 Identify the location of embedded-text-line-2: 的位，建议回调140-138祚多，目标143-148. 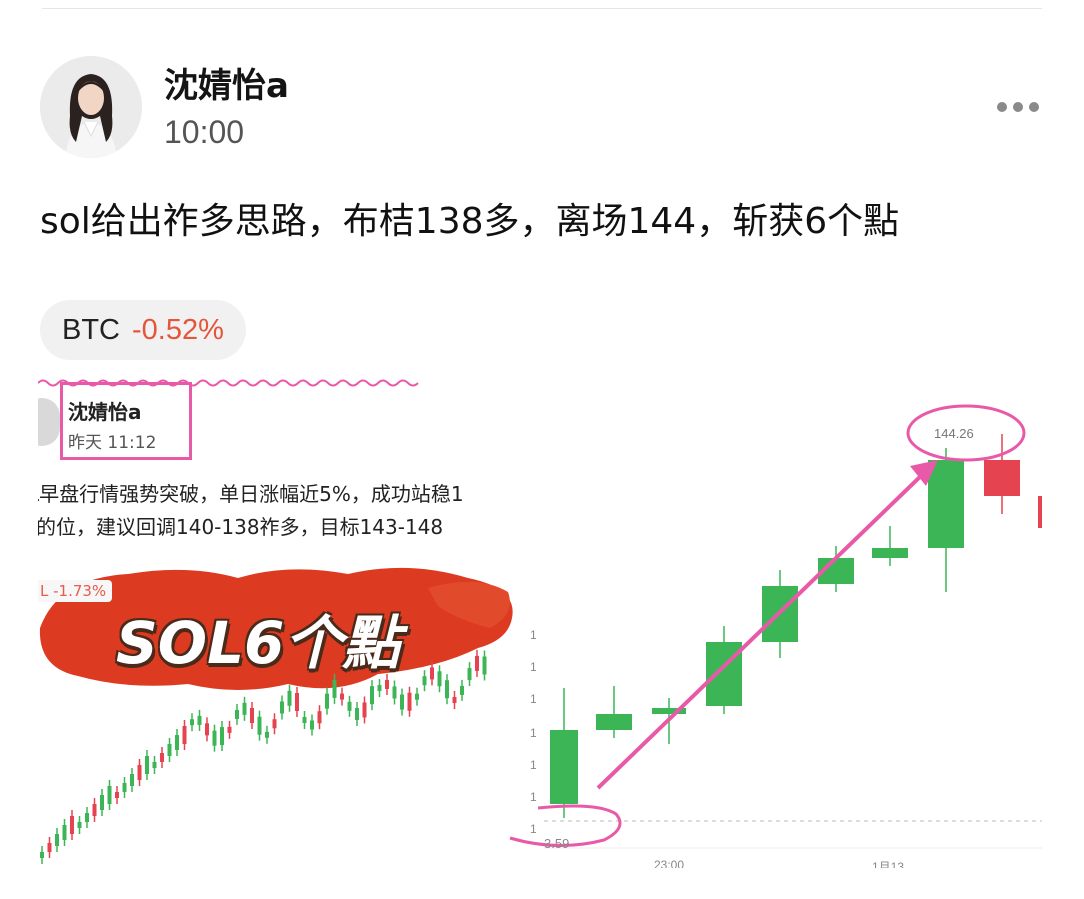
(241, 527).